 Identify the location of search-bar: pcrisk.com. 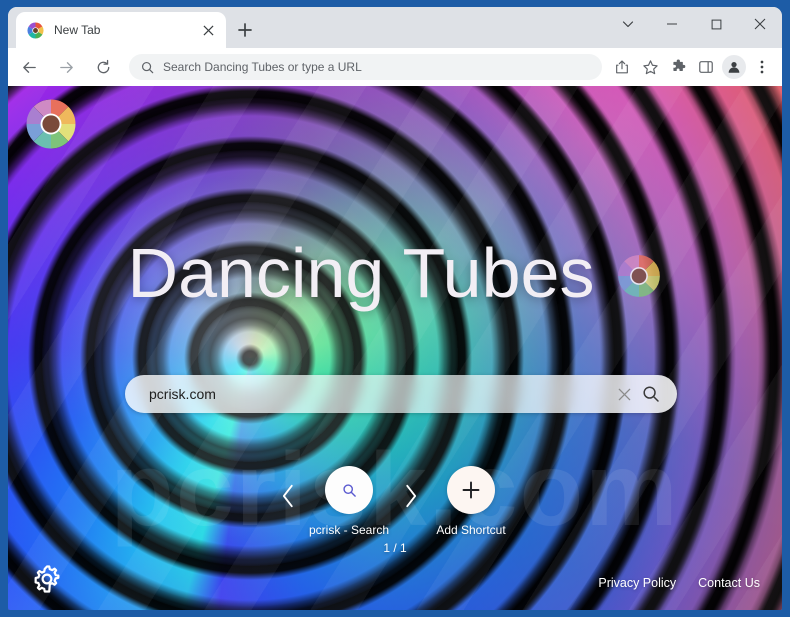
(401, 394).